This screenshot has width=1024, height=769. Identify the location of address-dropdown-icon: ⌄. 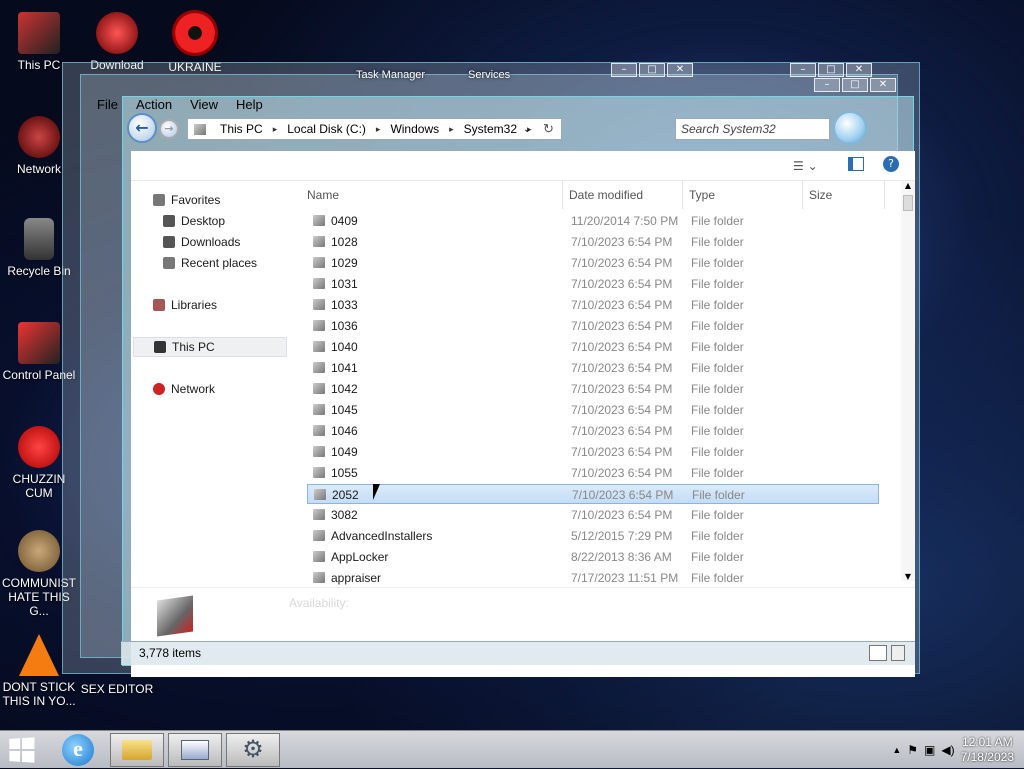
(527, 129).